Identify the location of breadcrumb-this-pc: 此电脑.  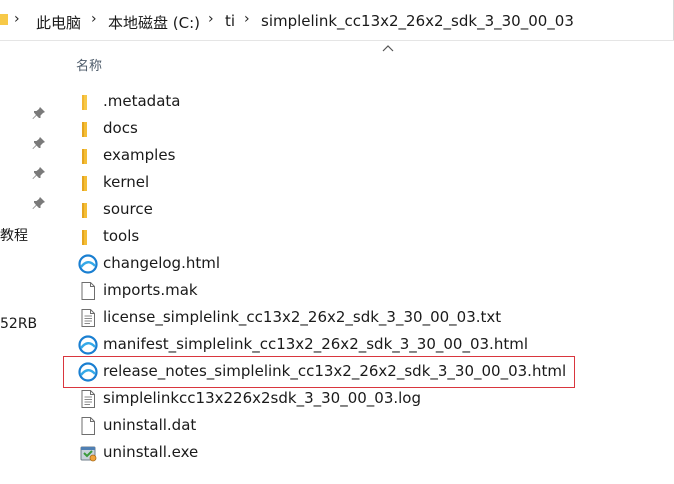
(58, 22).